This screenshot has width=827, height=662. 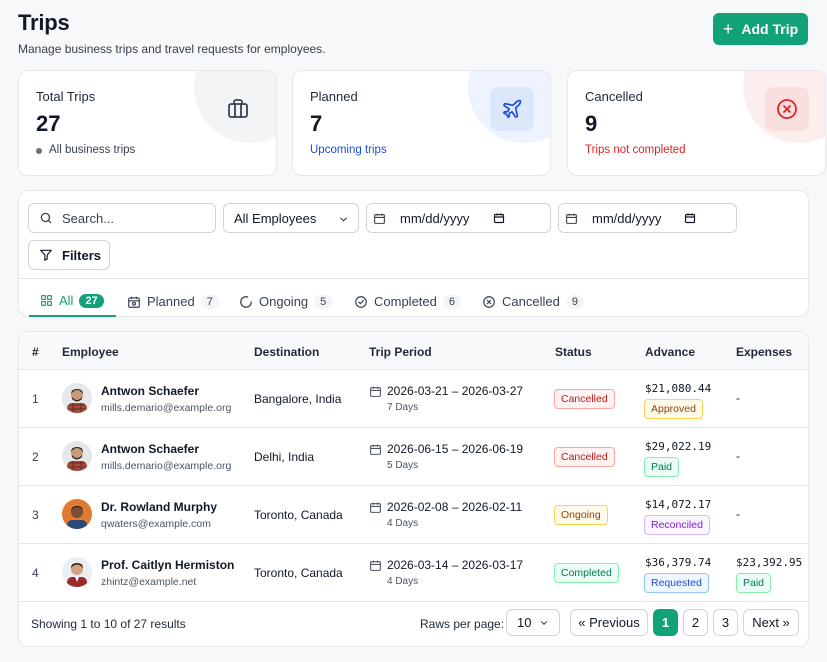 What do you see at coordinates (35, 457) in the screenshot?
I see `row-number: 2` at bounding box center [35, 457].